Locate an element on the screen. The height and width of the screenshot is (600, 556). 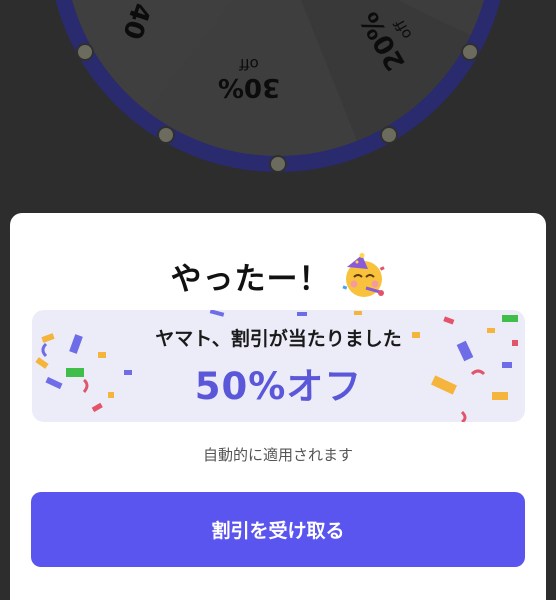
partying-face-icon is located at coordinates (363, 276).